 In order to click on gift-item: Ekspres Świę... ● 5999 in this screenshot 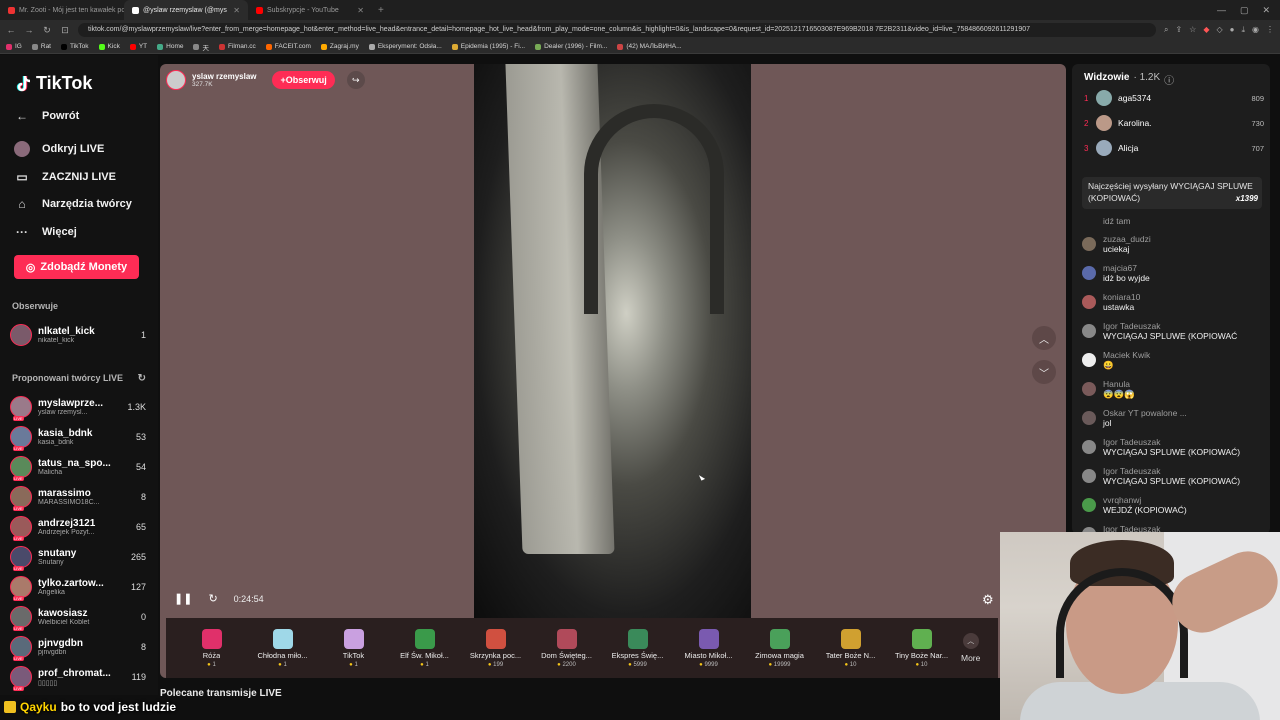, I will do `click(637, 648)`.